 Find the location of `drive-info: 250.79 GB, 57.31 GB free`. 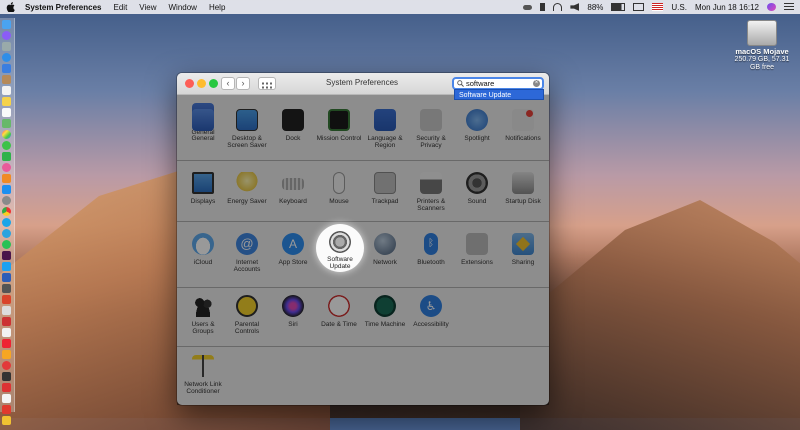

drive-info: 250.79 GB, 57.31 GB free is located at coordinates (762, 63).